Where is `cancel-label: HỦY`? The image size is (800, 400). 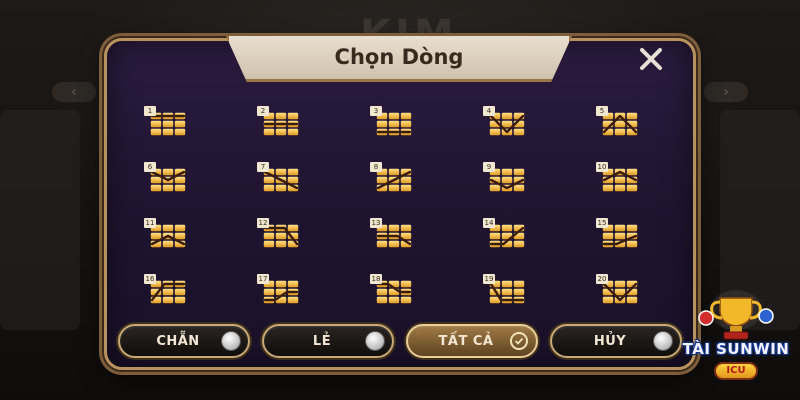 cancel-label: HỦY is located at coordinates (610, 341).